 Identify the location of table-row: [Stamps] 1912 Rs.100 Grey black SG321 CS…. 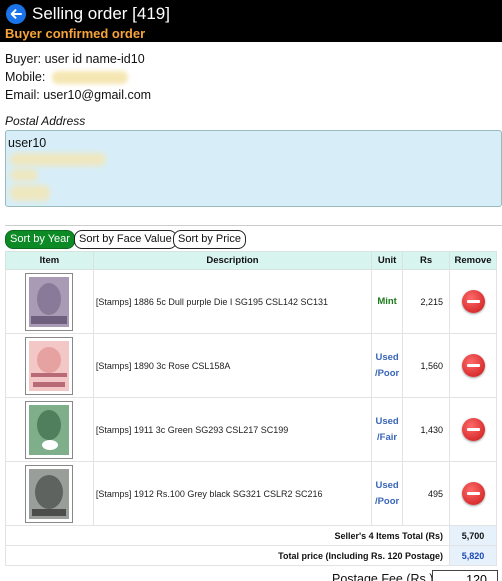
(251, 493).